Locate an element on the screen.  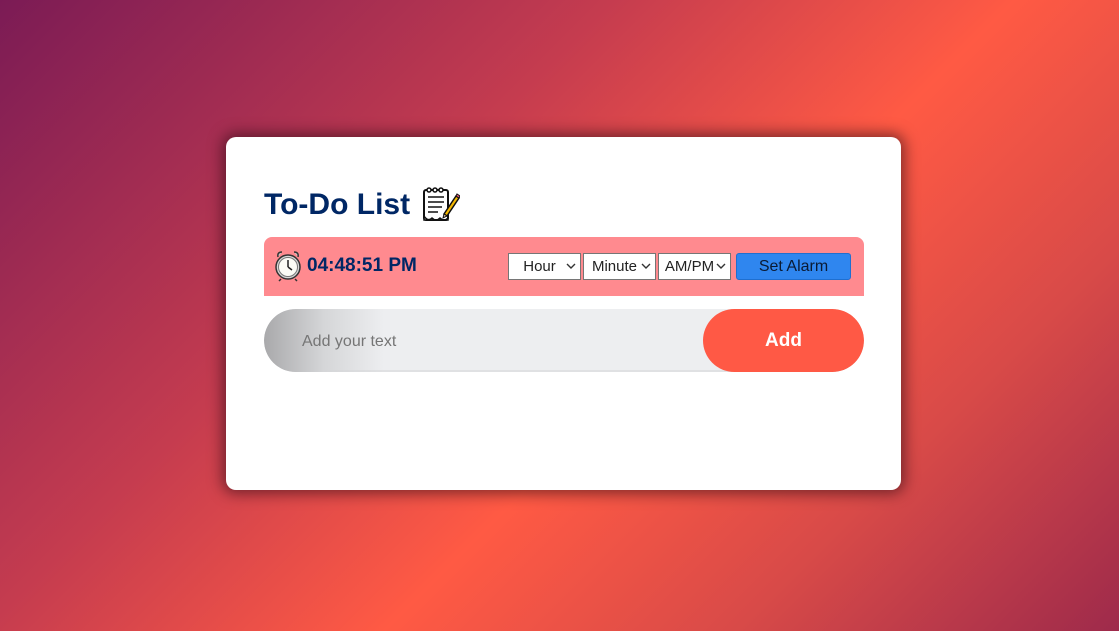
add-button: Add is located at coordinates (783, 340).